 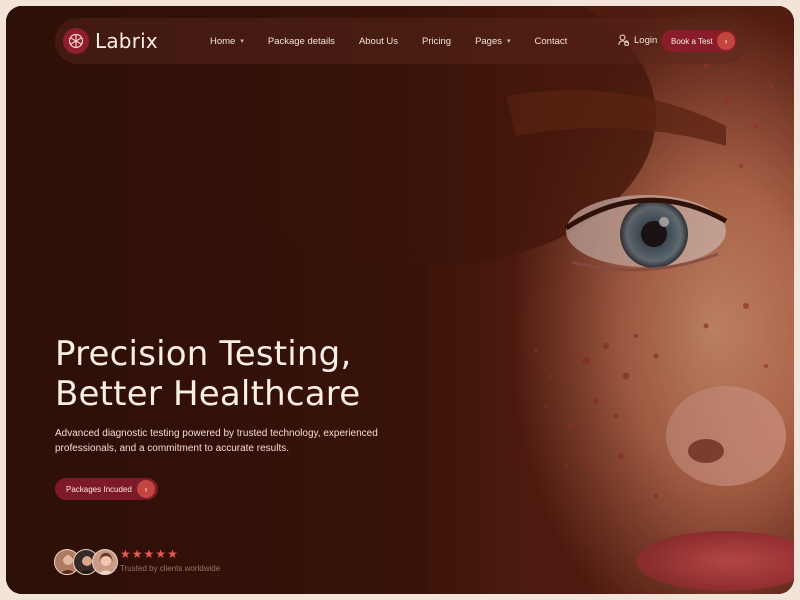 I want to click on hero-title: Precision Testing, Better Healthcare, so click(x=255, y=374).